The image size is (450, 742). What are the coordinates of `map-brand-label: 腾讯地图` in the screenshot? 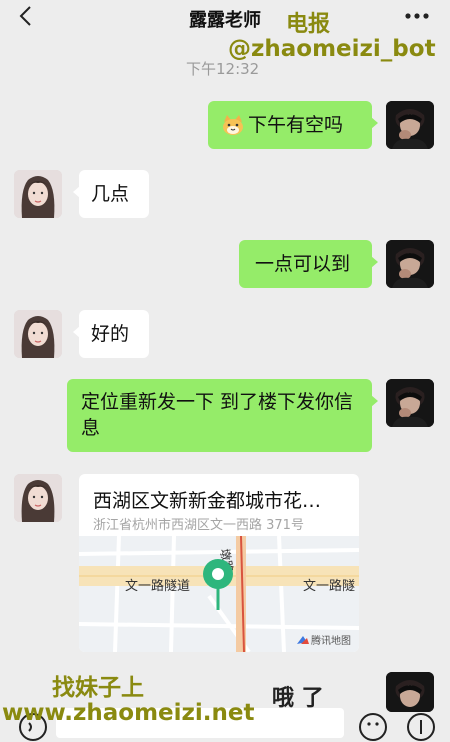 It's located at (331, 640).